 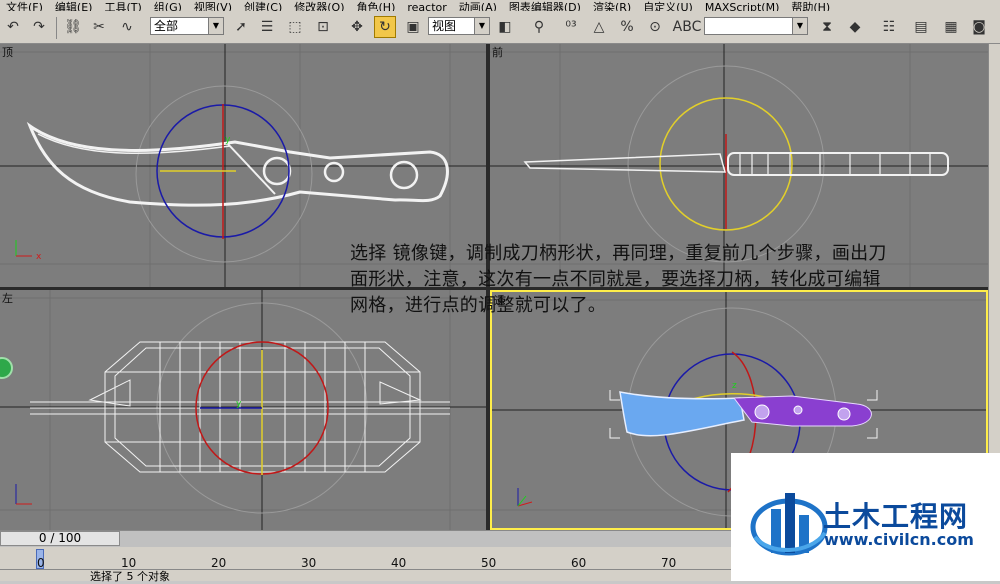 What do you see at coordinates (669, 563) in the screenshot?
I see `ruler-tick: 70` at bounding box center [669, 563].